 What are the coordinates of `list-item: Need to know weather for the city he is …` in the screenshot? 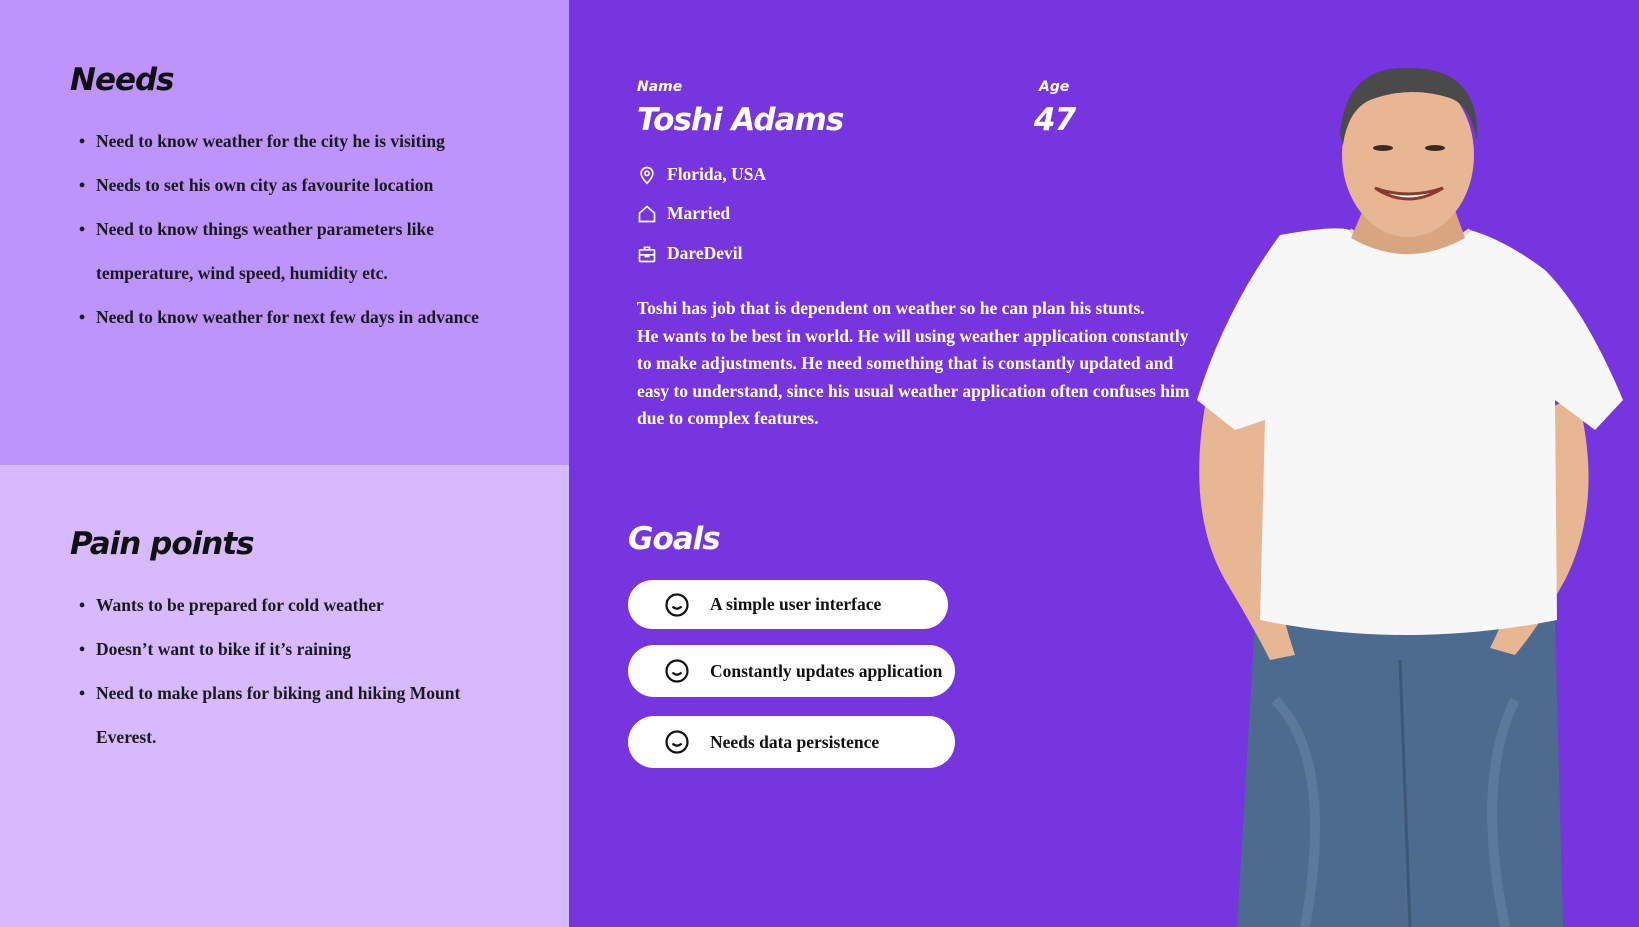 It's located at (290, 141).